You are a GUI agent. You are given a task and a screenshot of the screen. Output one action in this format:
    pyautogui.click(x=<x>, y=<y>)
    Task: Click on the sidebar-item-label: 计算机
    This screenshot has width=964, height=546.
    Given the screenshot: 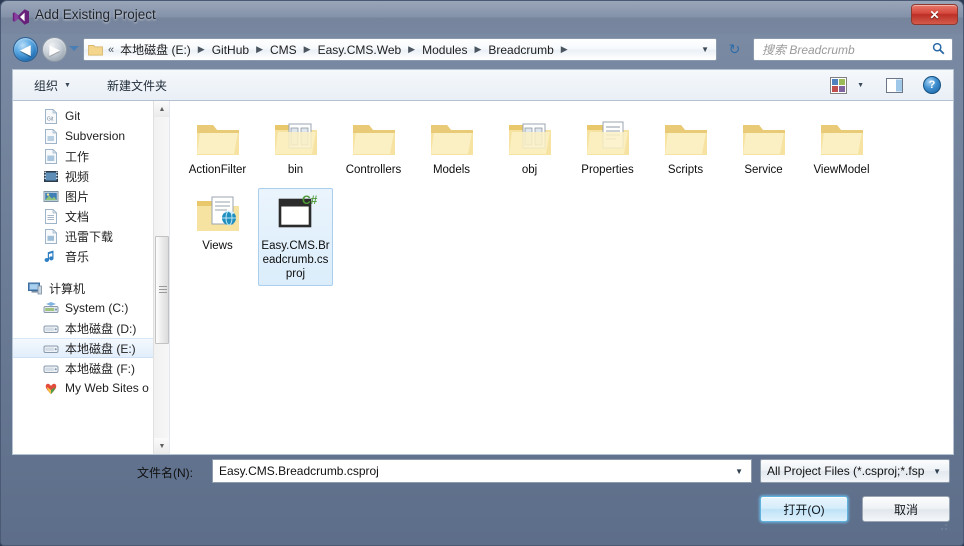 What is the action you would take?
    pyautogui.click(x=67, y=288)
    